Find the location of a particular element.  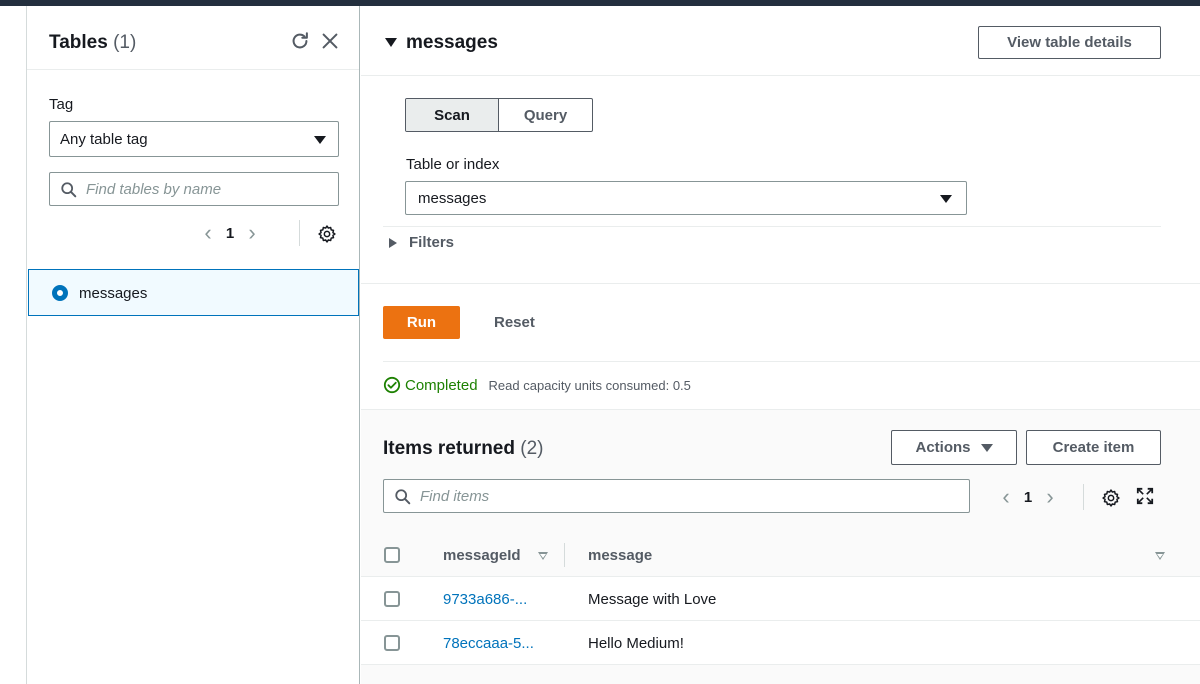

table-row: 9733a686-... Message with Love is located at coordinates (780, 599).